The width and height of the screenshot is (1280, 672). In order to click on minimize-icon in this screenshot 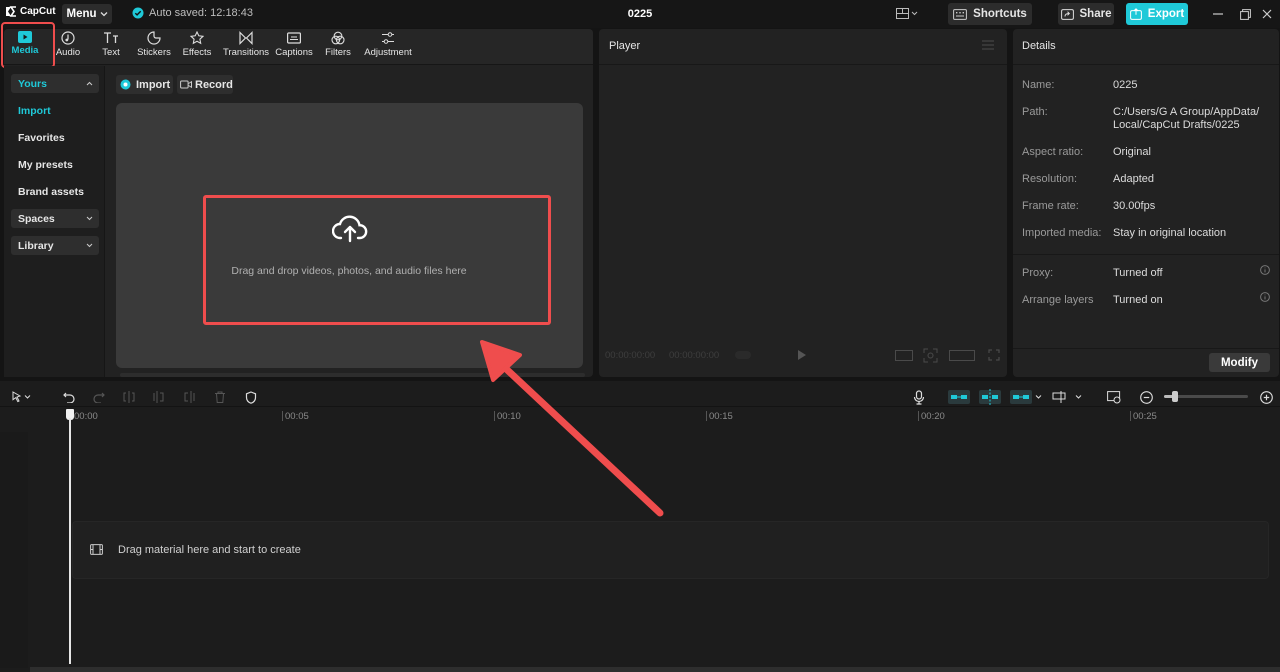, I will do `click(1218, 14)`.